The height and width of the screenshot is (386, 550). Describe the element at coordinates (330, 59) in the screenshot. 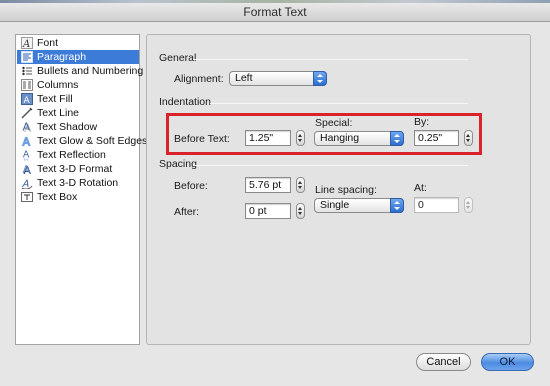

I see `general-divider` at that location.